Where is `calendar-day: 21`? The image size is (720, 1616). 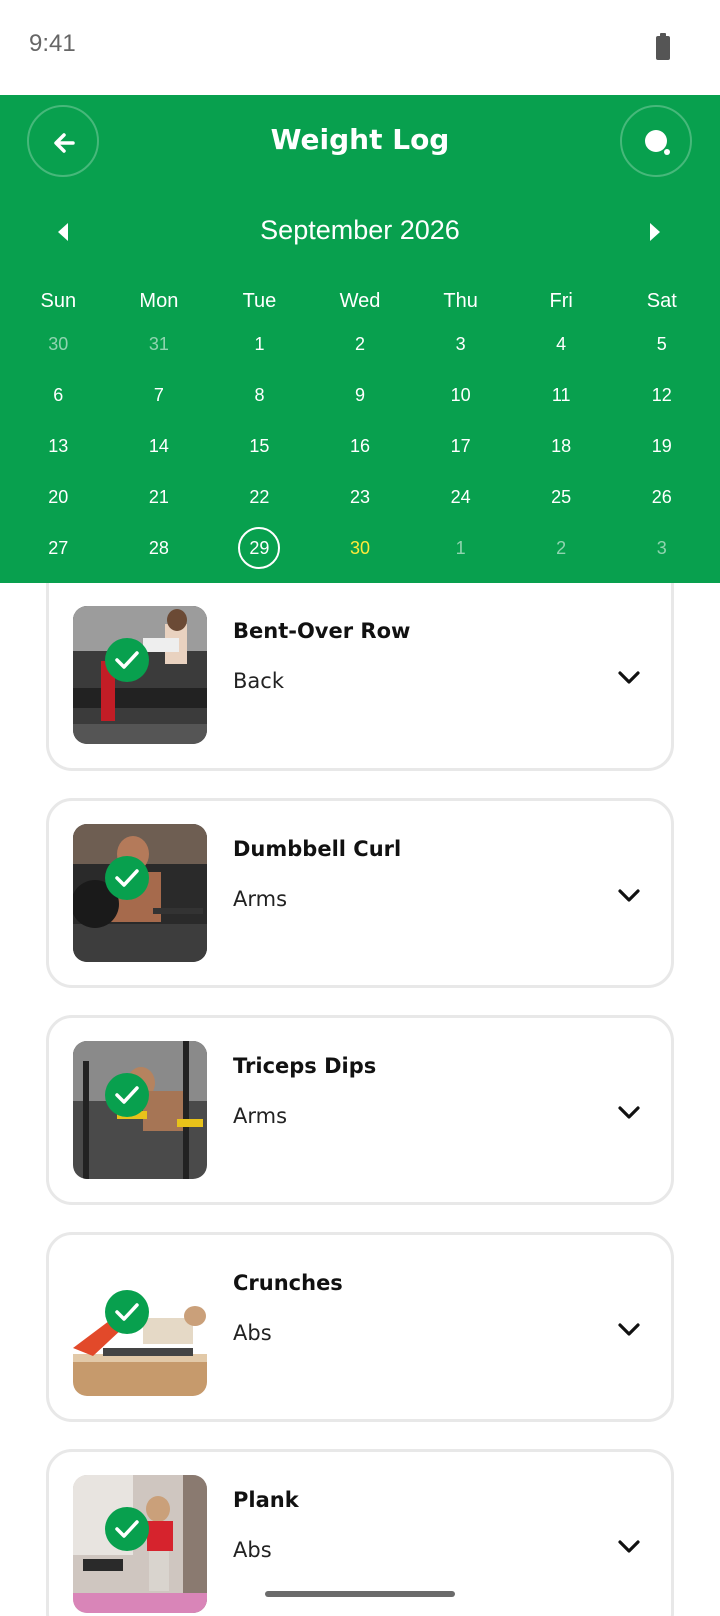 calendar-day: 21 is located at coordinates (159, 504).